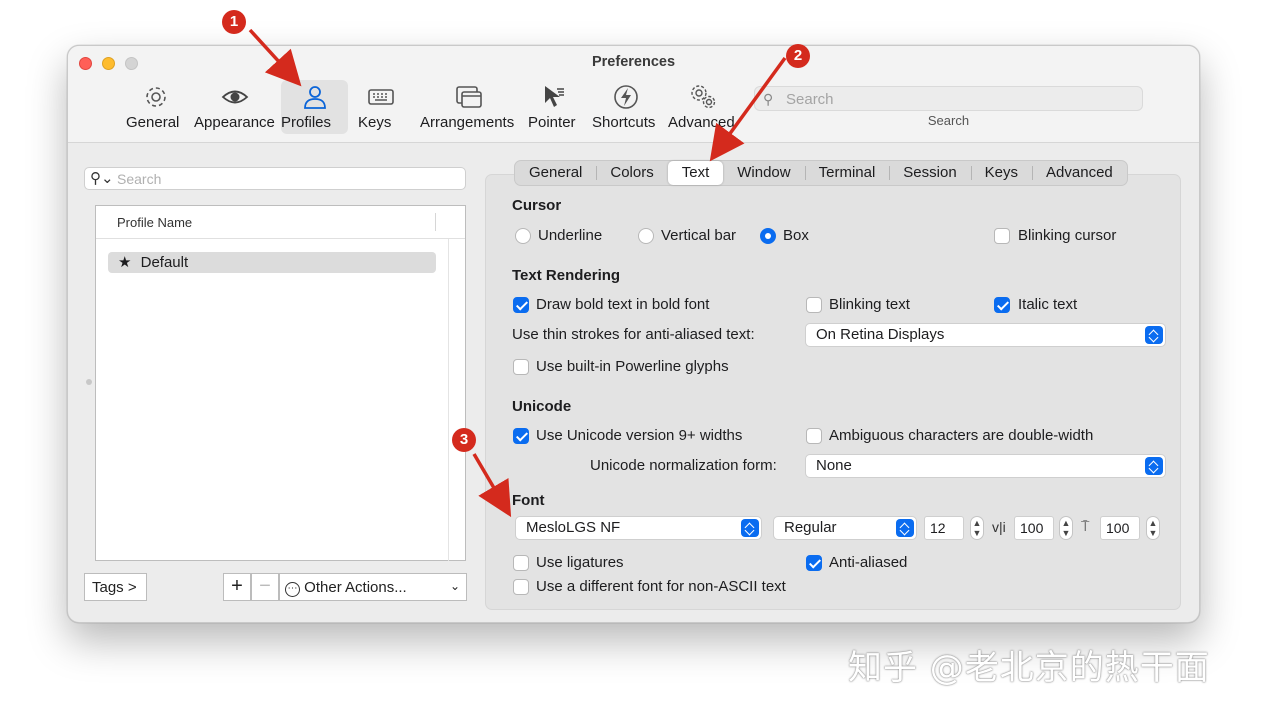  I want to click on remove-profile-button: −, so click(265, 587).